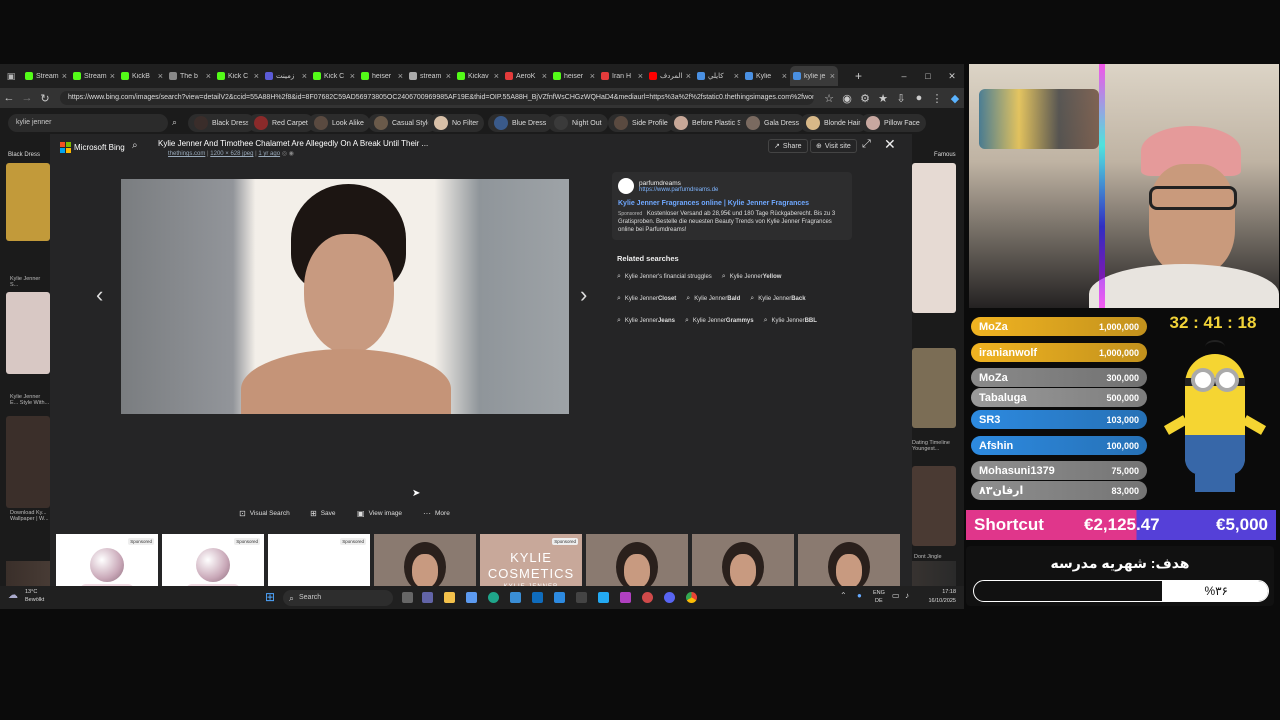  I want to click on tab-actions-icon: ▣, so click(11, 76).